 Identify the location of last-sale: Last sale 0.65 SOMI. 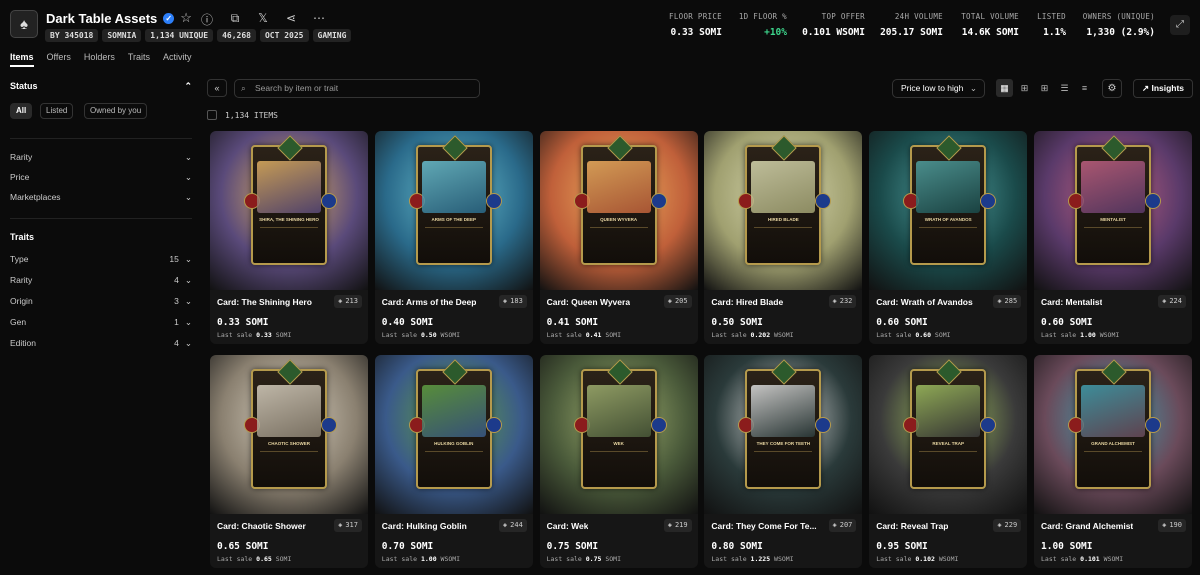
(254, 559).